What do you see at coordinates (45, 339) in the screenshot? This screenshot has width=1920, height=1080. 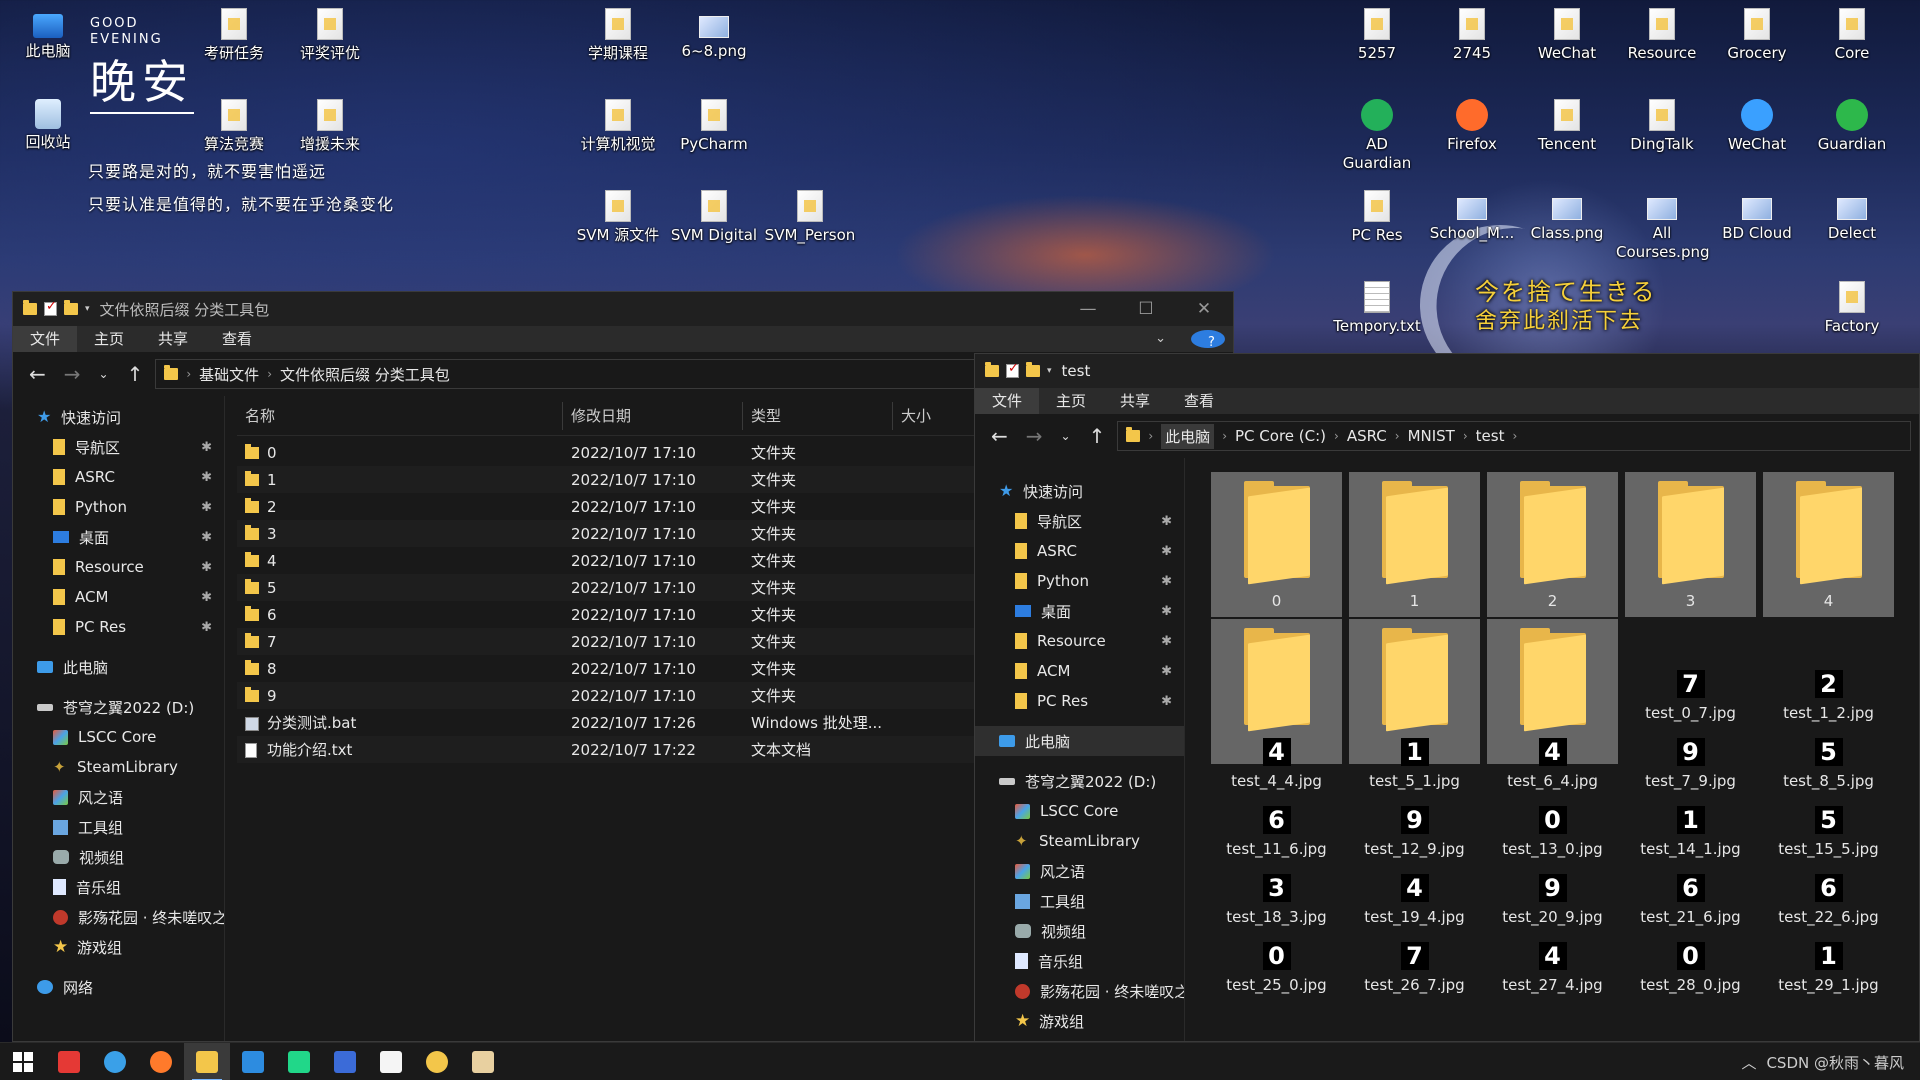 I see `tab-file: 文件` at bounding box center [45, 339].